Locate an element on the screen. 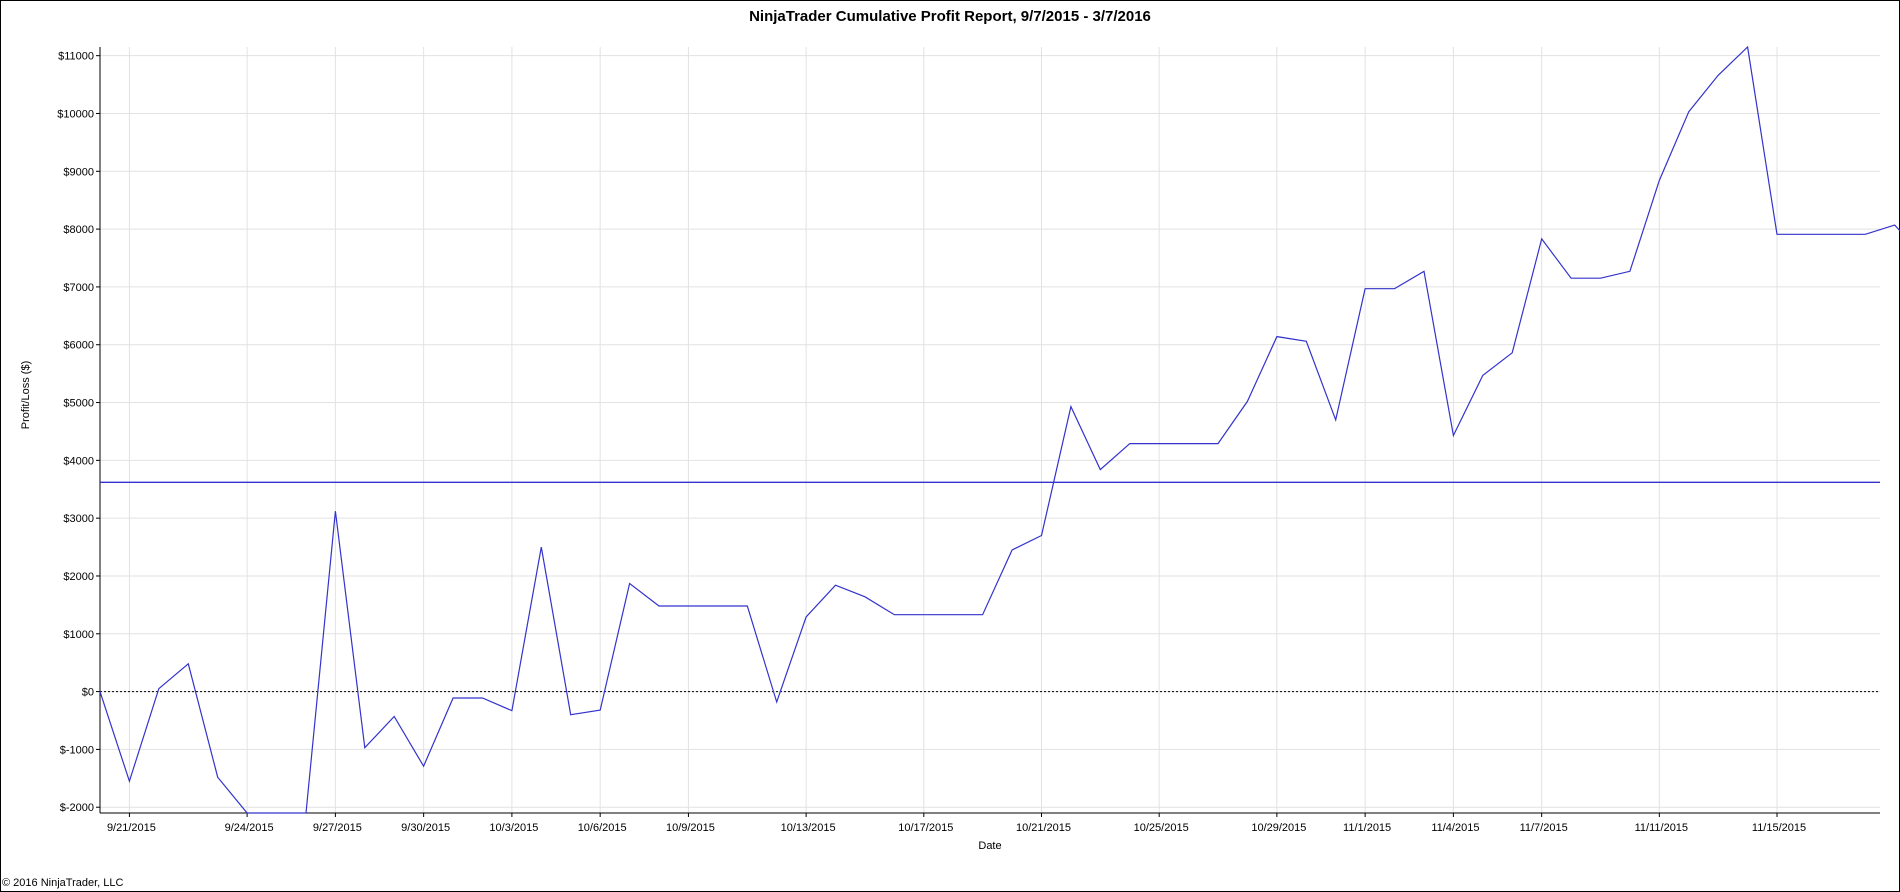 Image resolution: width=1900 pixels, height=892 pixels. x-tick-label: 11/15/2015 is located at coordinates (1779, 828).